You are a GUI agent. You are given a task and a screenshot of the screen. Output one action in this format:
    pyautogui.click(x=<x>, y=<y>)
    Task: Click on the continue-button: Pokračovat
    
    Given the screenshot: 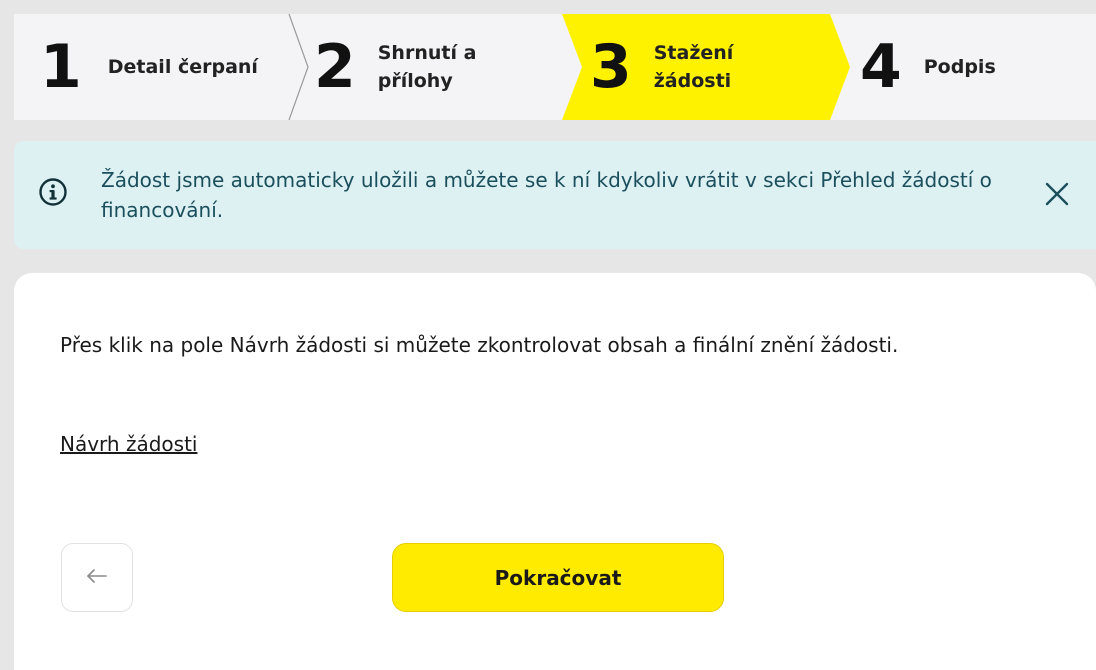 What is the action you would take?
    pyautogui.click(x=558, y=577)
    